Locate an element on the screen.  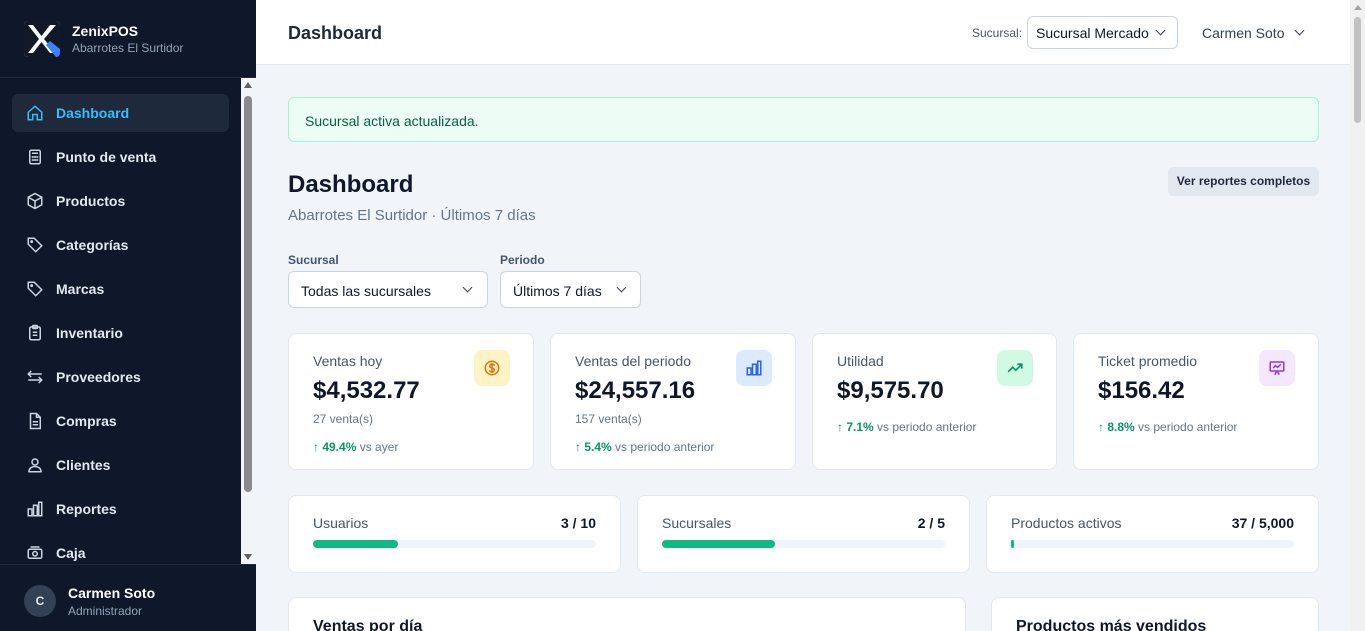
avatar: C is located at coordinates (40, 601).